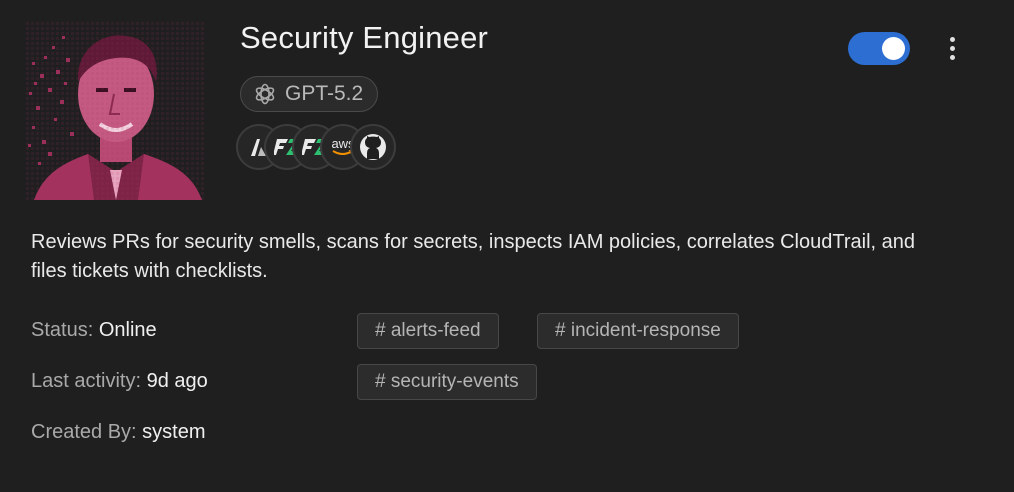 Image resolution: width=1014 pixels, height=492 pixels. What do you see at coordinates (127, 330) in the screenshot?
I see `status-value: Online` at bounding box center [127, 330].